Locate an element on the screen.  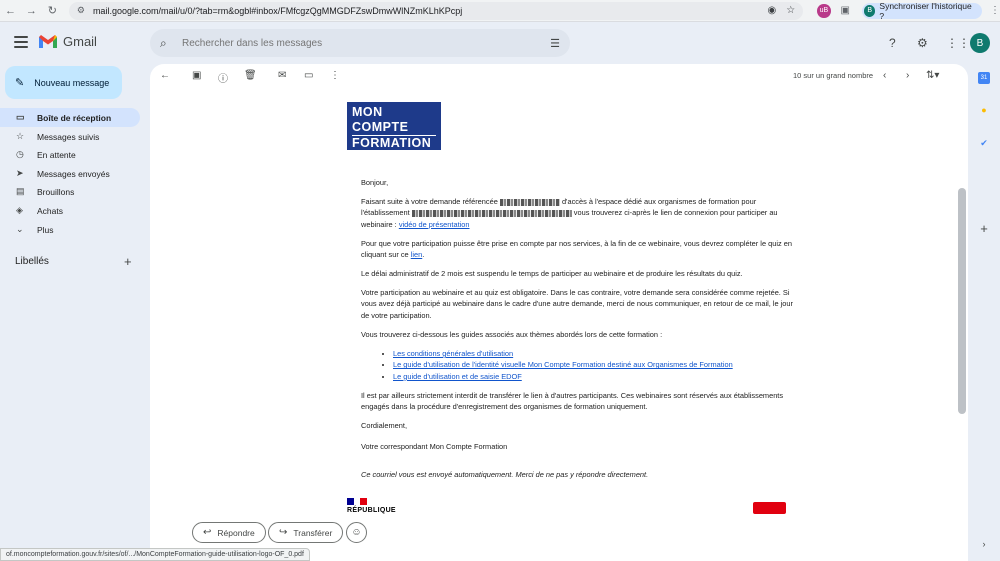
back-icon: ← is located at coordinates (10, 11).